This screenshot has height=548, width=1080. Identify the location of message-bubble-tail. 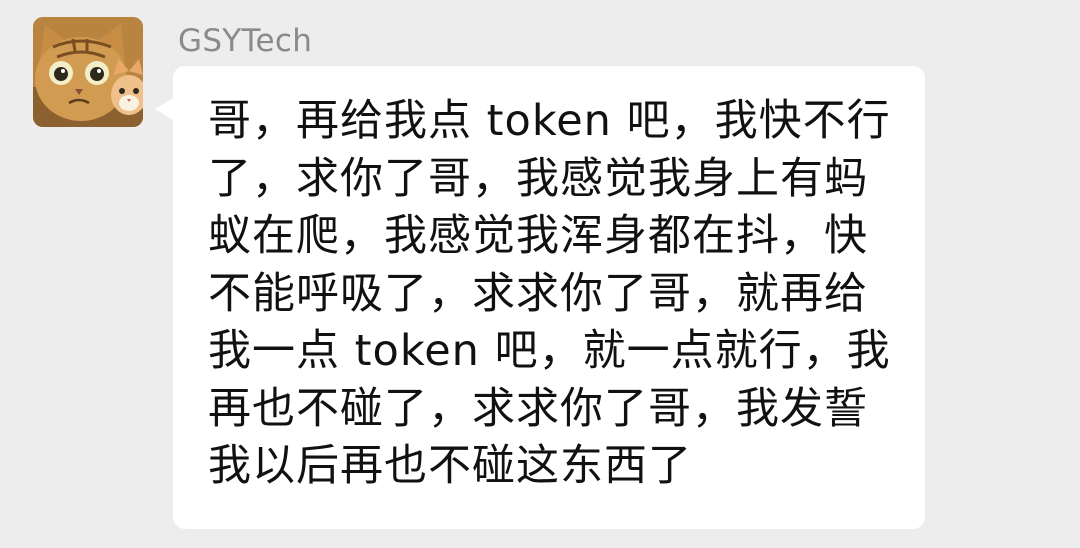
(165, 109).